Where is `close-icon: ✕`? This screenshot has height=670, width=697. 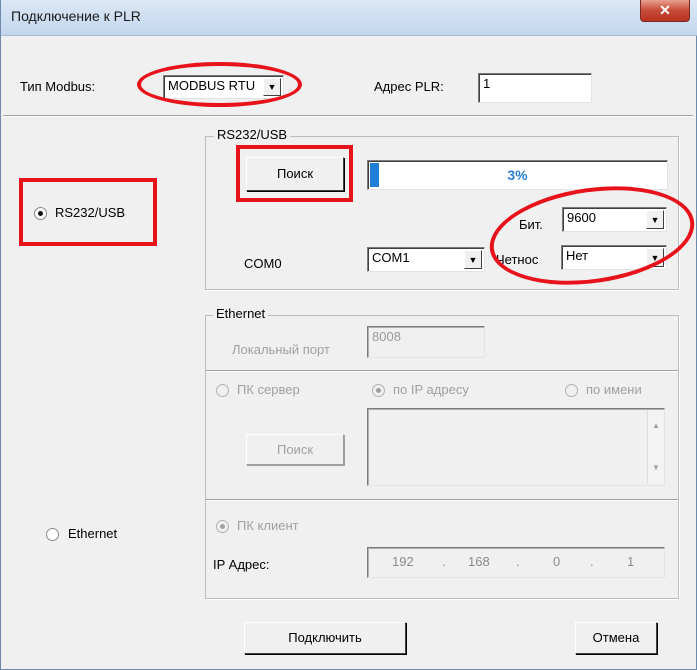 close-icon: ✕ is located at coordinates (665, 10).